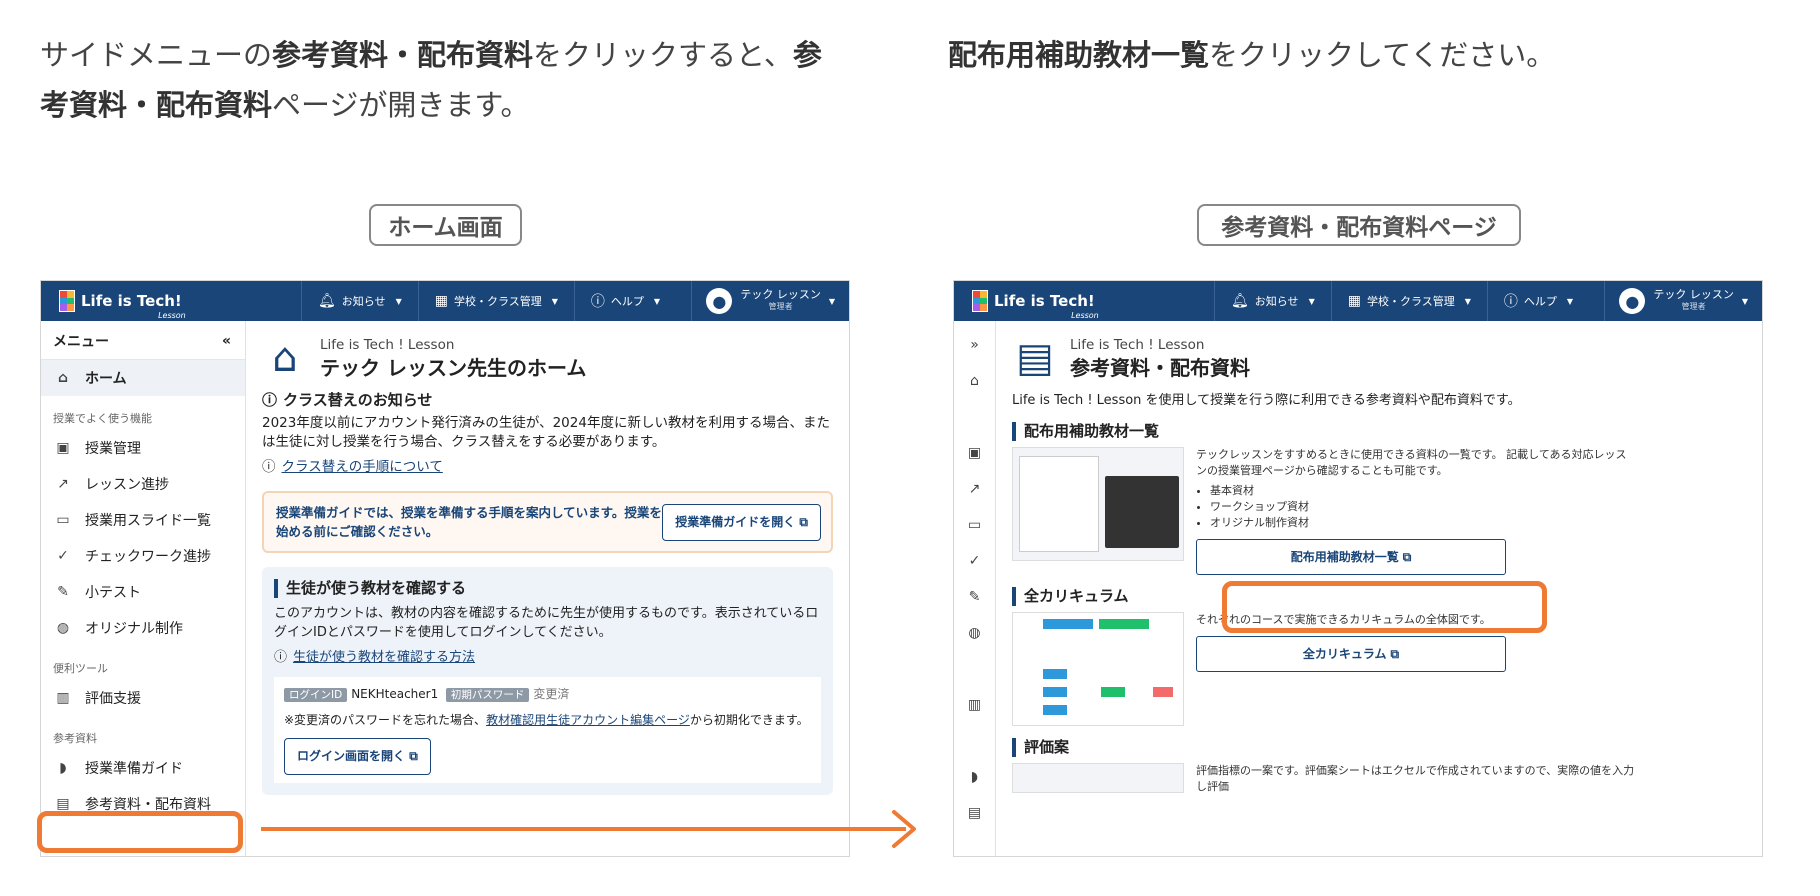 Image resolution: width=1820 pixels, height=896 pixels. I want to click on handouts-list-button: 配布用補助教材一覧 ⧉, so click(1351, 557).